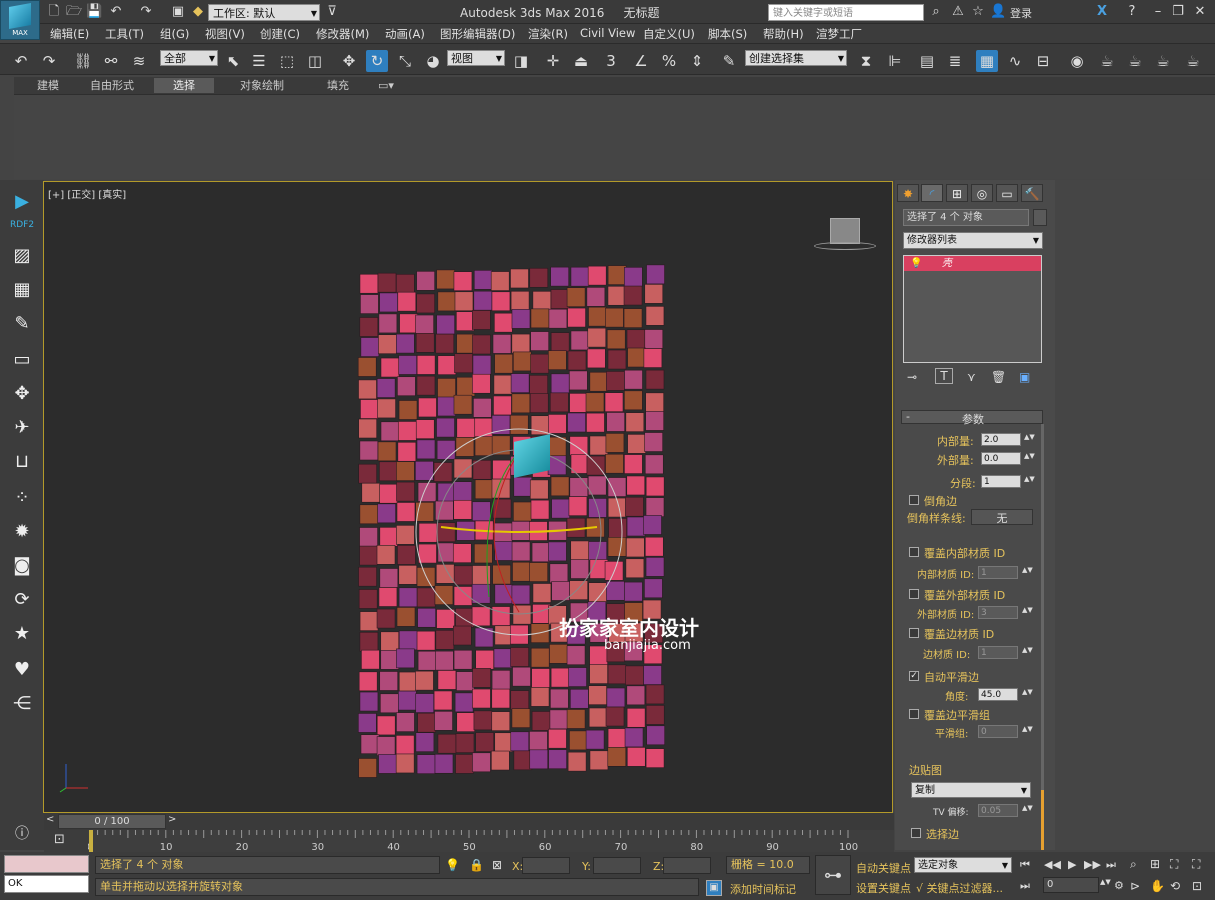 This screenshot has height=900, width=1215. I want to click on menu-create: 创建(C), so click(280, 34).